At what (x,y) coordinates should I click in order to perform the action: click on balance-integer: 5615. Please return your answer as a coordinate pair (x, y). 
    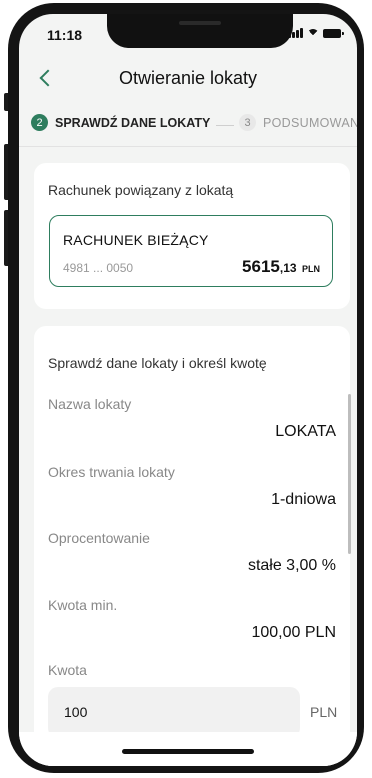
    Looking at the image, I should click on (261, 266).